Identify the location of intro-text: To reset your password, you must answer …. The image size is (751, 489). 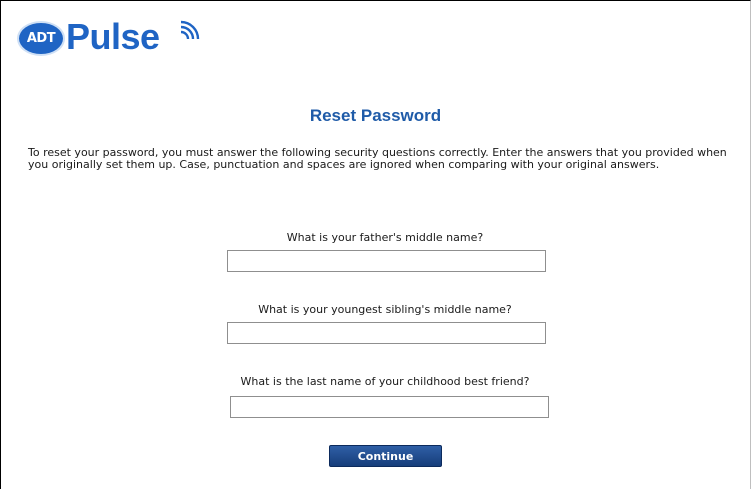
(377, 158).